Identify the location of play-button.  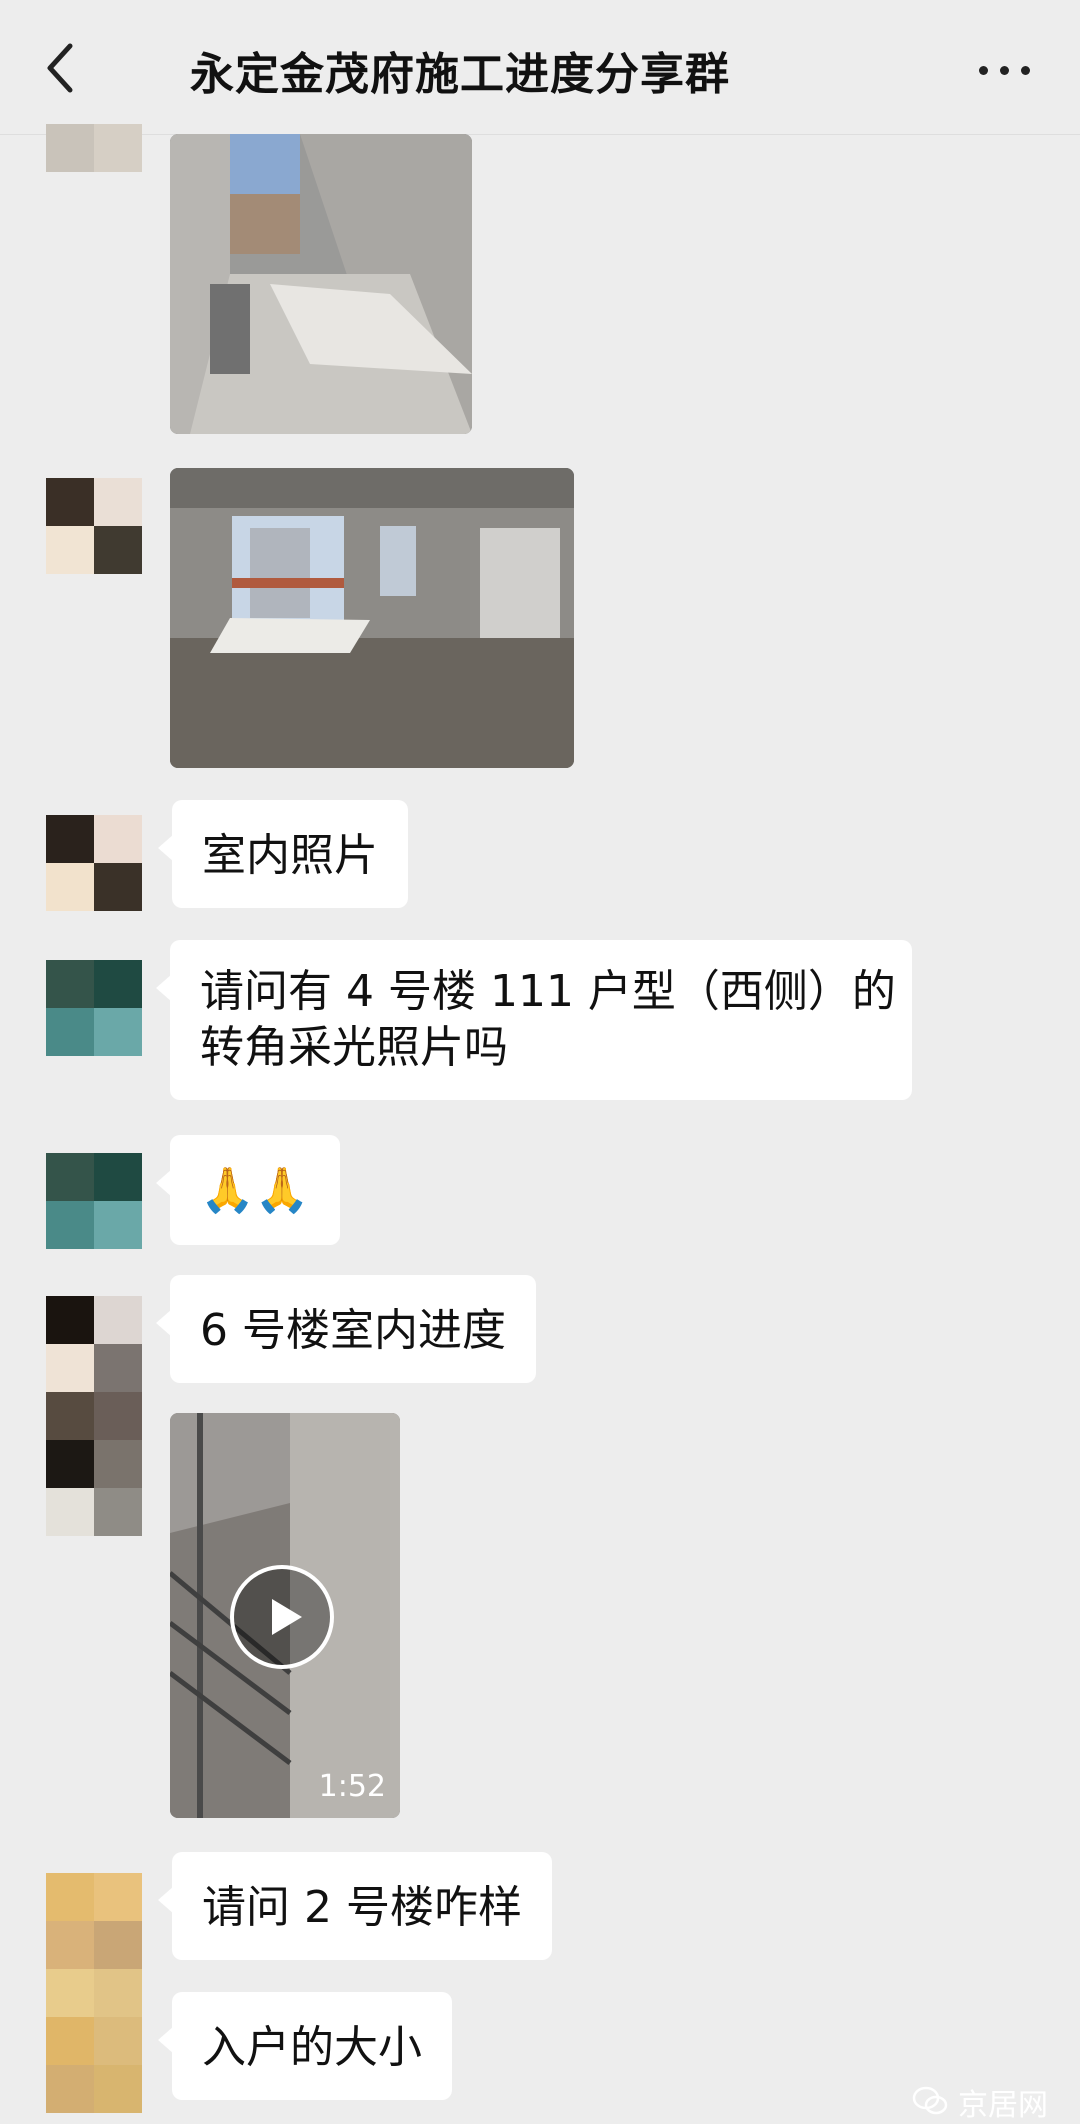
(282, 1617).